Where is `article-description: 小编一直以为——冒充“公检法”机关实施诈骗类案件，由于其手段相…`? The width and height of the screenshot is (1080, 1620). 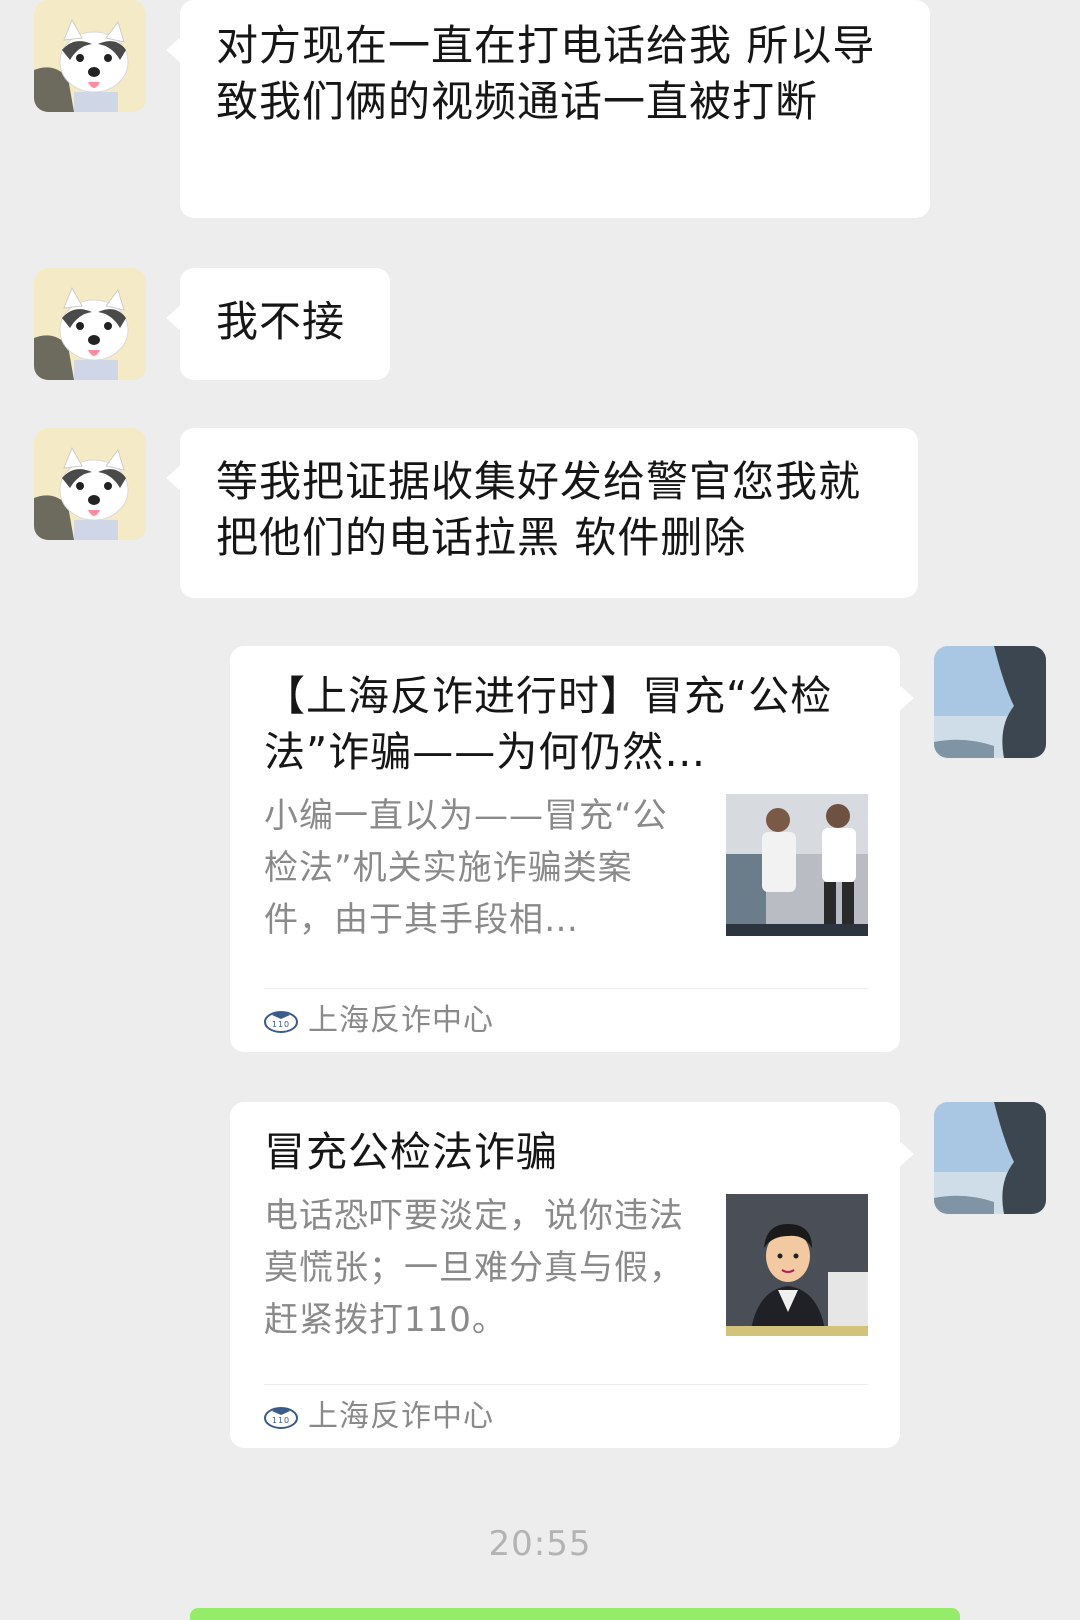
article-description: 小编一直以为——冒充“公检法”机关实施诈骗类案件，由于其手段相… is located at coordinates (466, 868).